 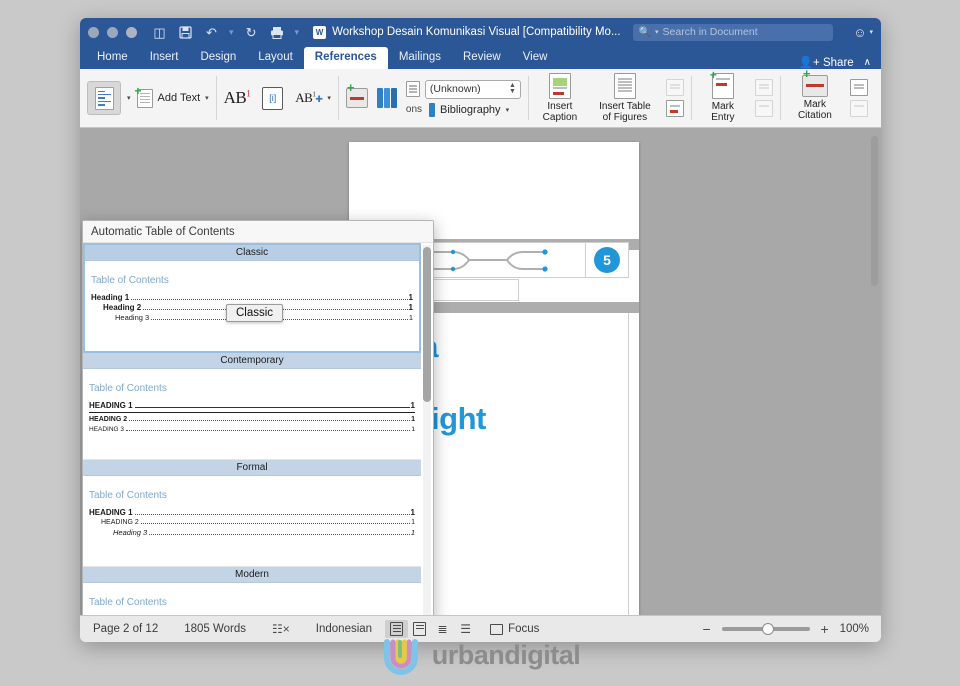 What do you see at coordinates (806, 73) in the screenshot?
I see `plus-icon: +` at bounding box center [806, 73].